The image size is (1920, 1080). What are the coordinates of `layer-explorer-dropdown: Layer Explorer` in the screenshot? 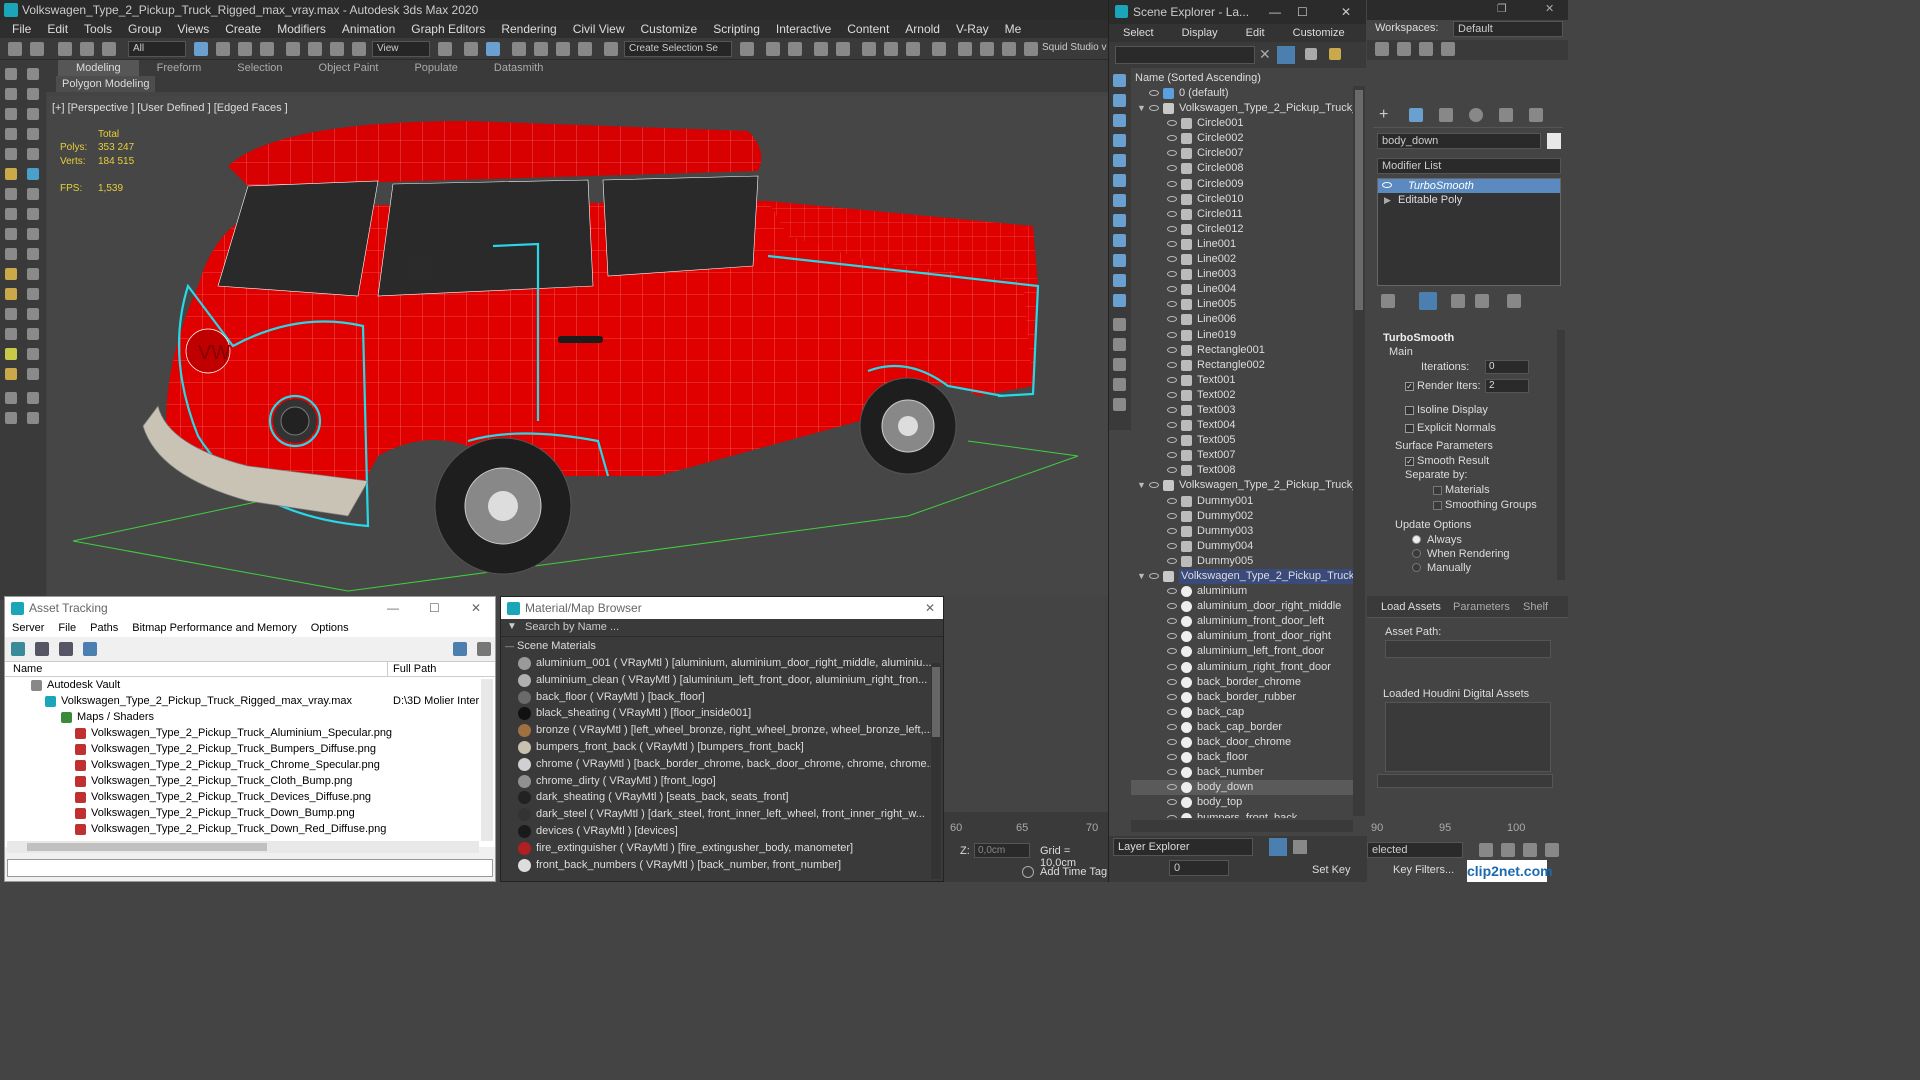 It's located at (1183, 847).